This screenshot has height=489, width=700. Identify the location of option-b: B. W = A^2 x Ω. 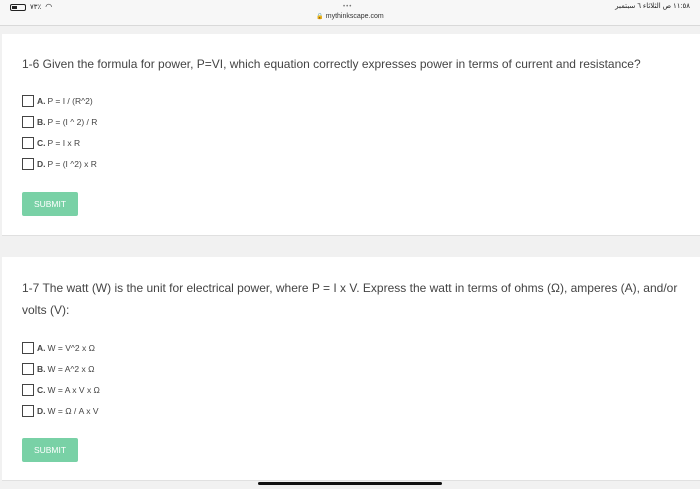
(61, 368).